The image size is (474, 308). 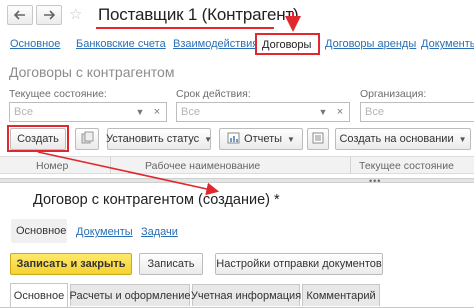 I want to click on filter-state-field: Все ▼ ×, so click(x=88, y=112).